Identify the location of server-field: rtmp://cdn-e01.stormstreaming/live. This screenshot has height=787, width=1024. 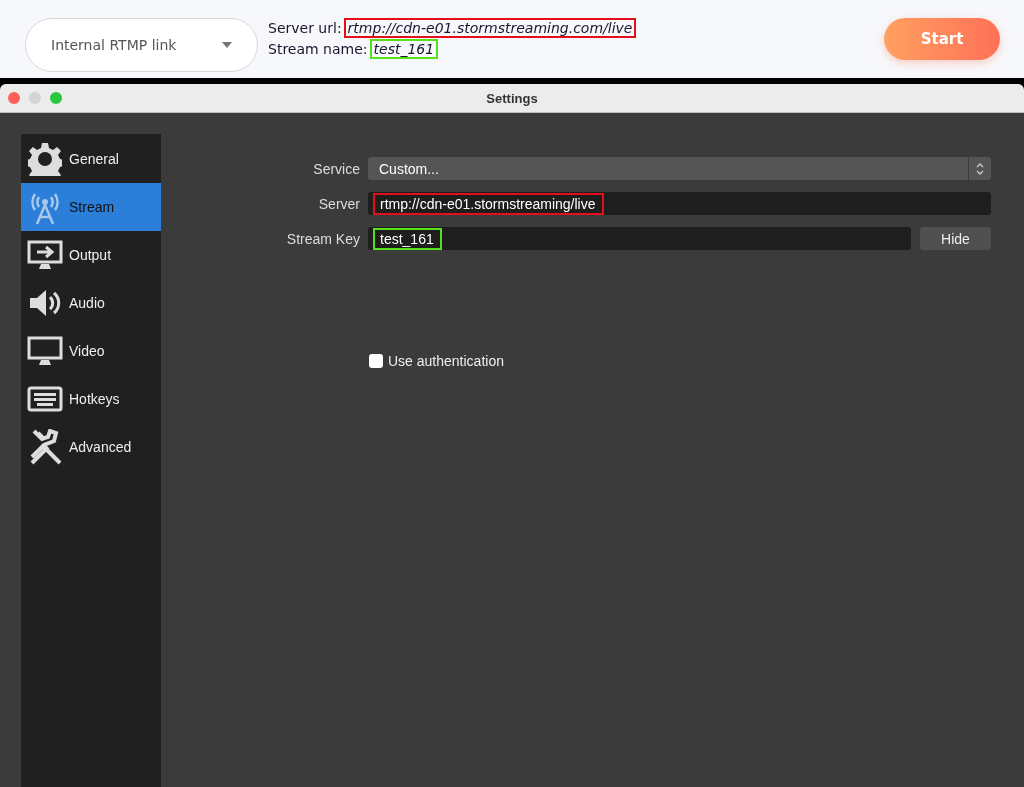
(679, 203).